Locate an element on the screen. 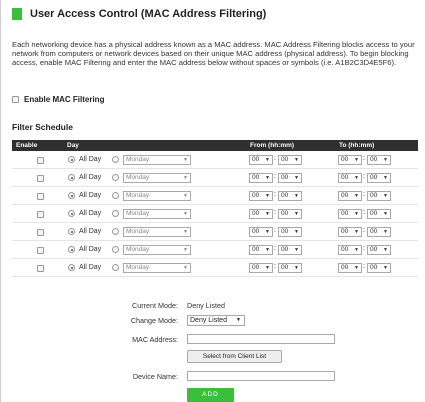  left-divider is located at coordinates (0, 201).